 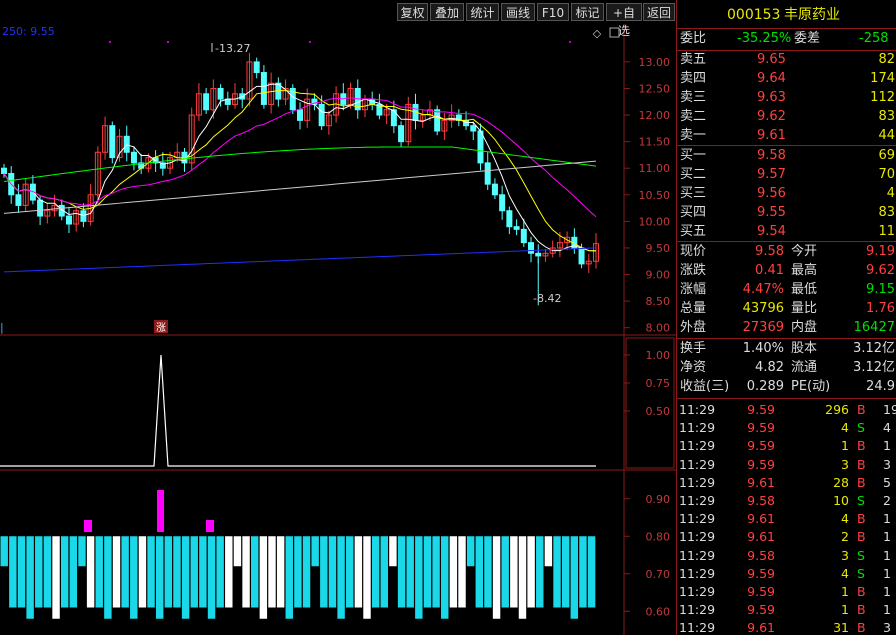 I want to click on stat-value: 27369, so click(x=763, y=327).